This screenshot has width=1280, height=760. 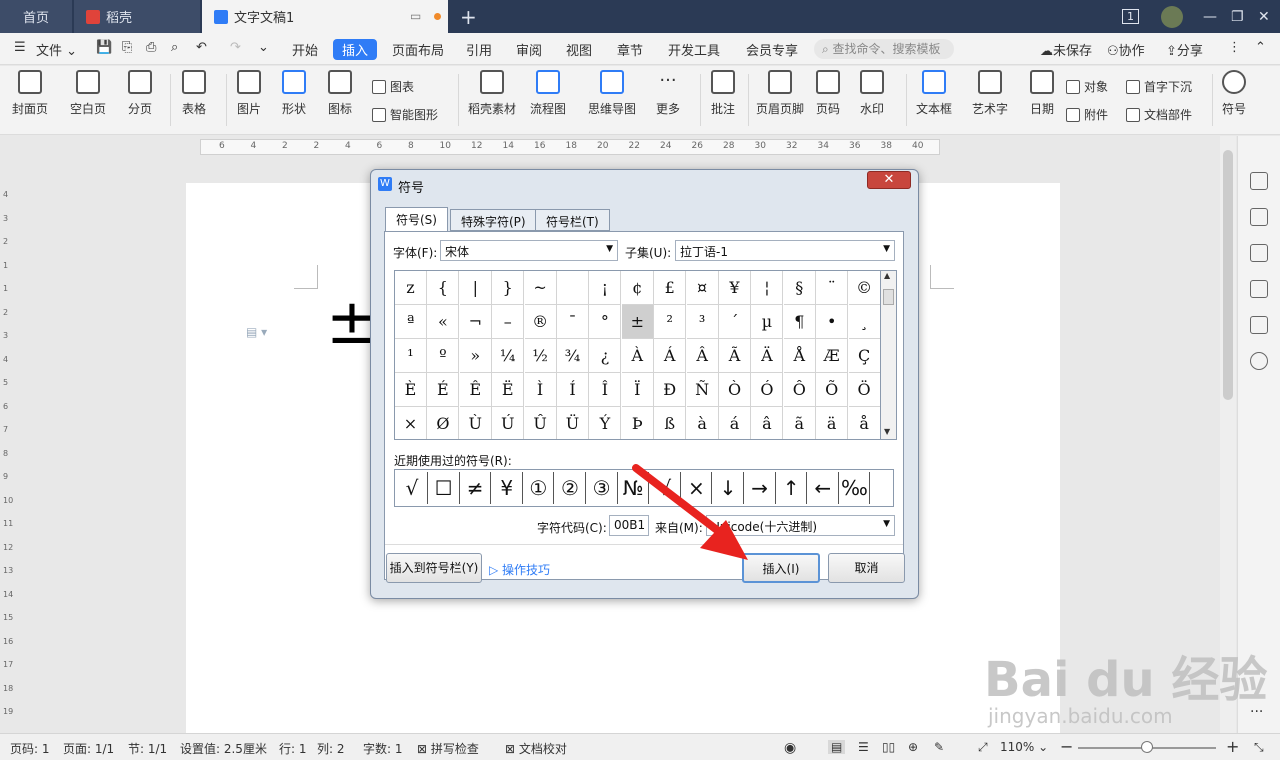 What do you see at coordinates (1259, 325) in the screenshot?
I see `box-icon` at bounding box center [1259, 325].